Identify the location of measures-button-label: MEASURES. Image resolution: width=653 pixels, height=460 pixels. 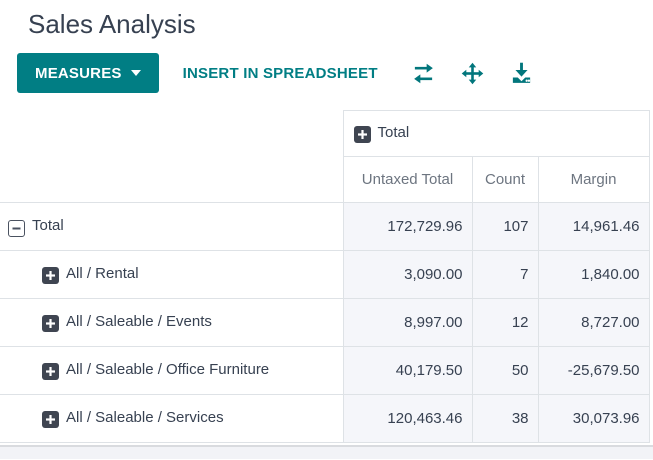
(78, 73).